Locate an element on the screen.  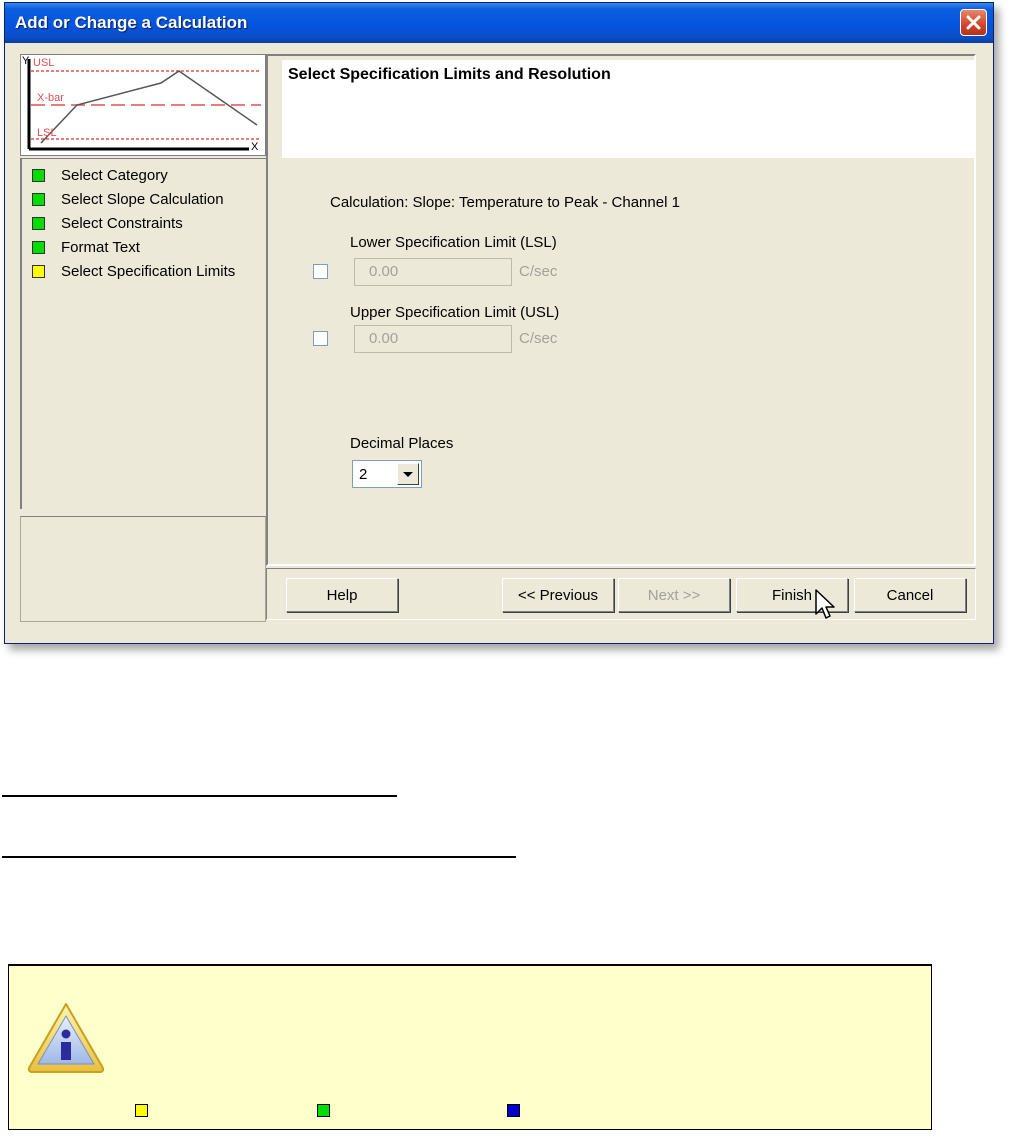
lsl-checkbox is located at coordinates (320, 271).